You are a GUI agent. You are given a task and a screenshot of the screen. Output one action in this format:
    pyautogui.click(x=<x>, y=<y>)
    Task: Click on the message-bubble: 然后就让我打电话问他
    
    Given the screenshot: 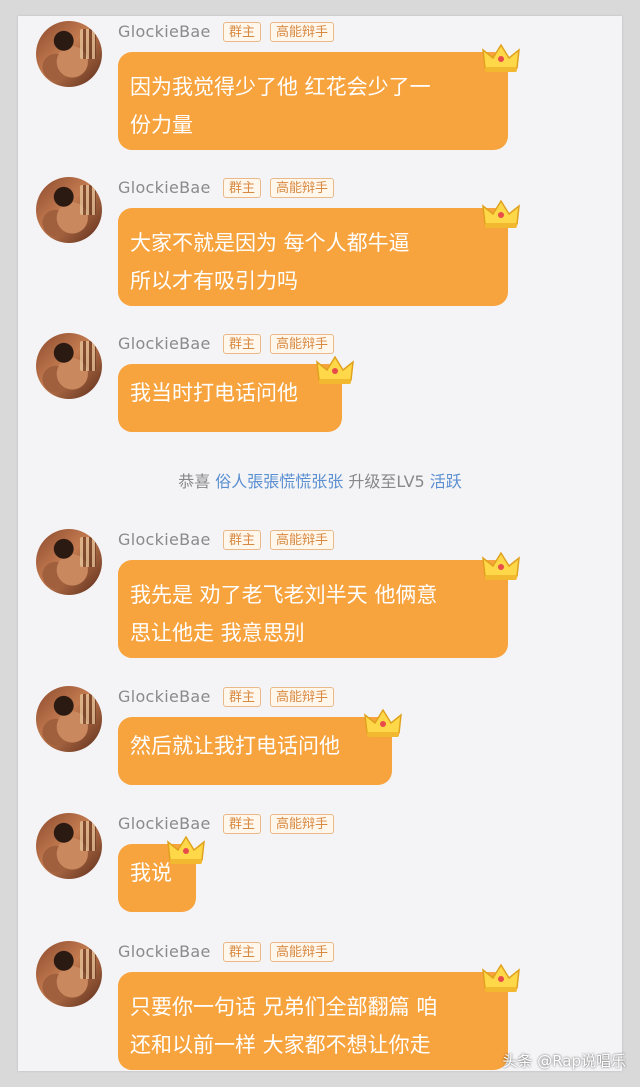 What is the action you would take?
    pyautogui.click(x=255, y=751)
    